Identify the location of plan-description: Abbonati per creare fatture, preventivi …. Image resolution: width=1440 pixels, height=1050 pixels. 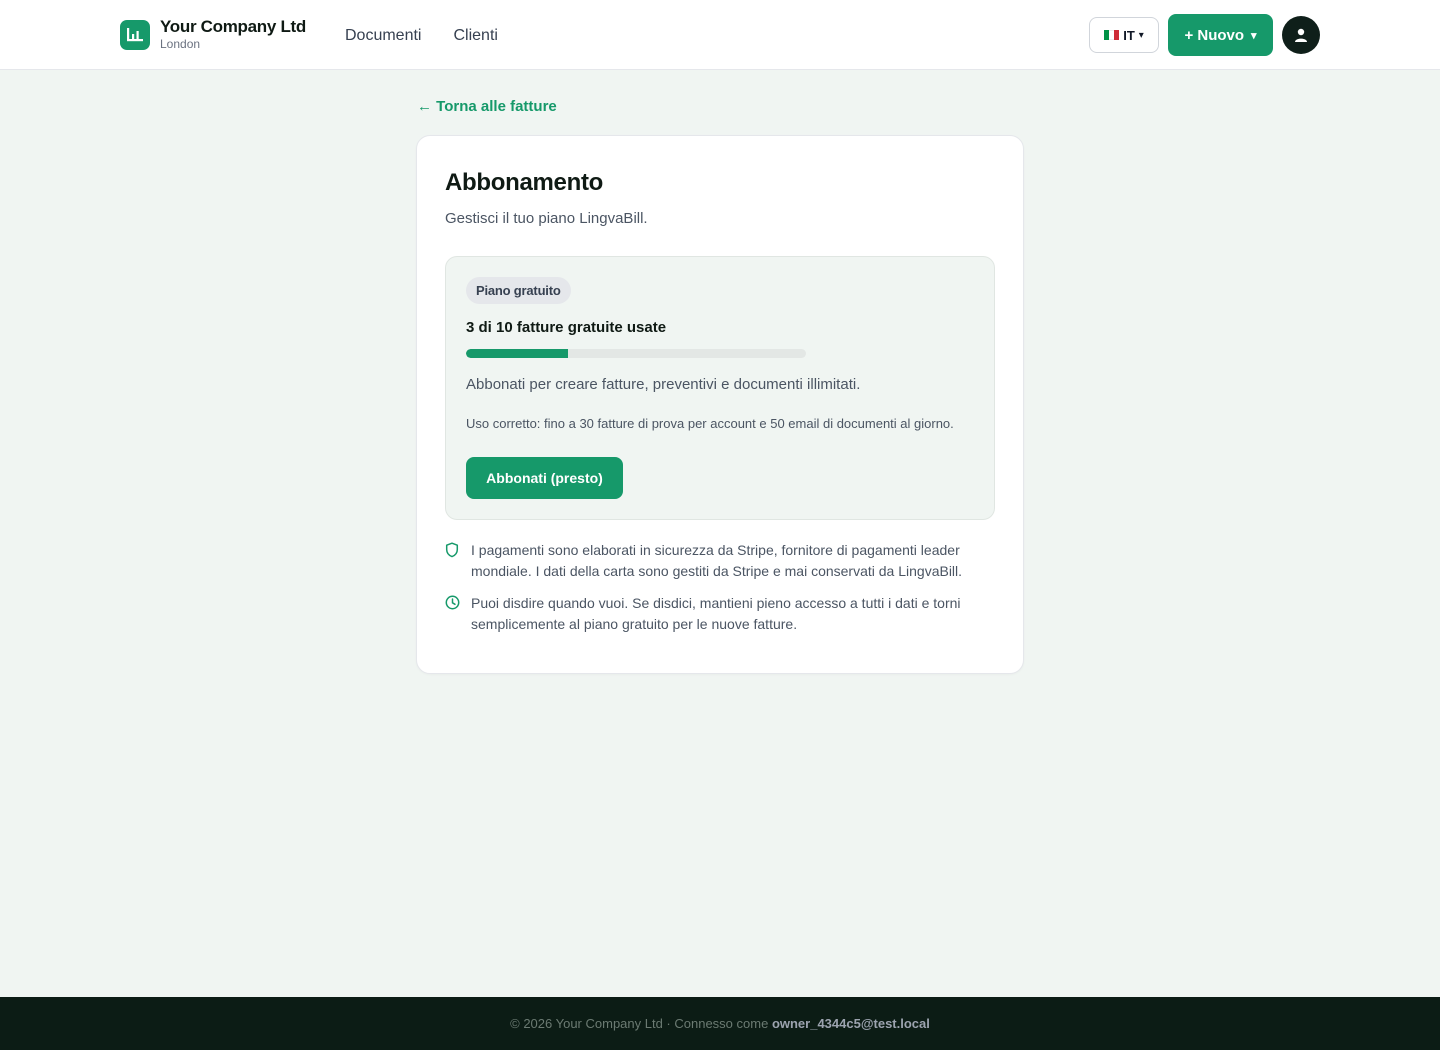
(663, 384).